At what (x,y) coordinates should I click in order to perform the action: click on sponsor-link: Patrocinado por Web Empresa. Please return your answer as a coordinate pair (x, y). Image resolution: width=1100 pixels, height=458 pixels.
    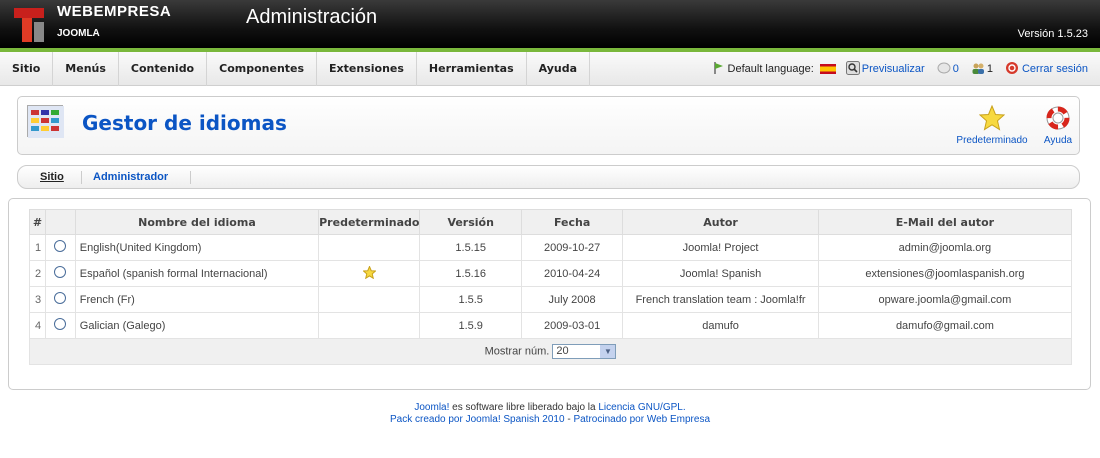
    Looking at the image, I should click on (641, 419).